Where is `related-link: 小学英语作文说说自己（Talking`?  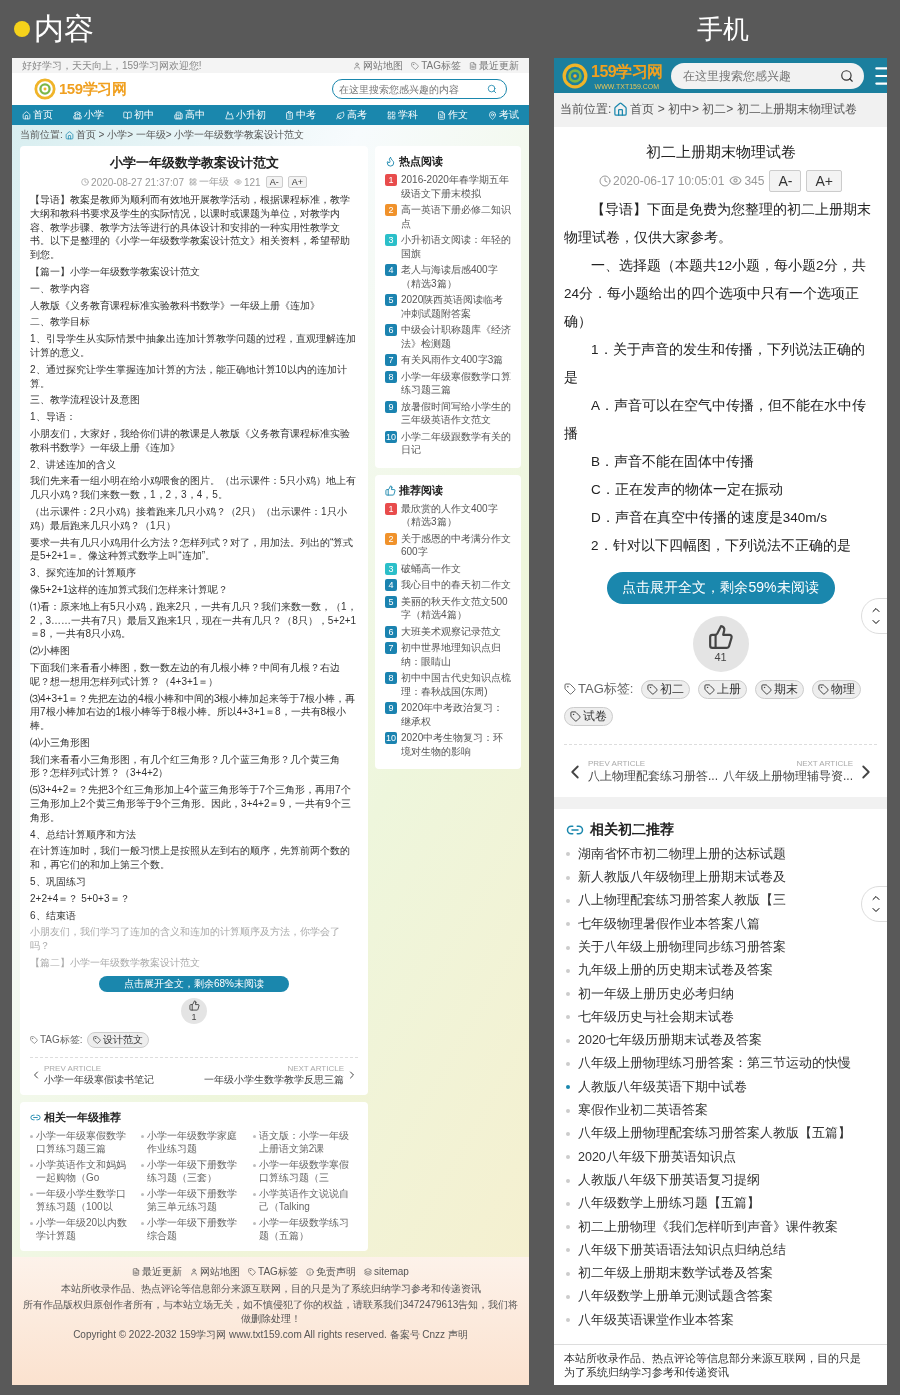
related-link: 小学英语作文说说自己（Talking is located at coordinates (305, 1200).